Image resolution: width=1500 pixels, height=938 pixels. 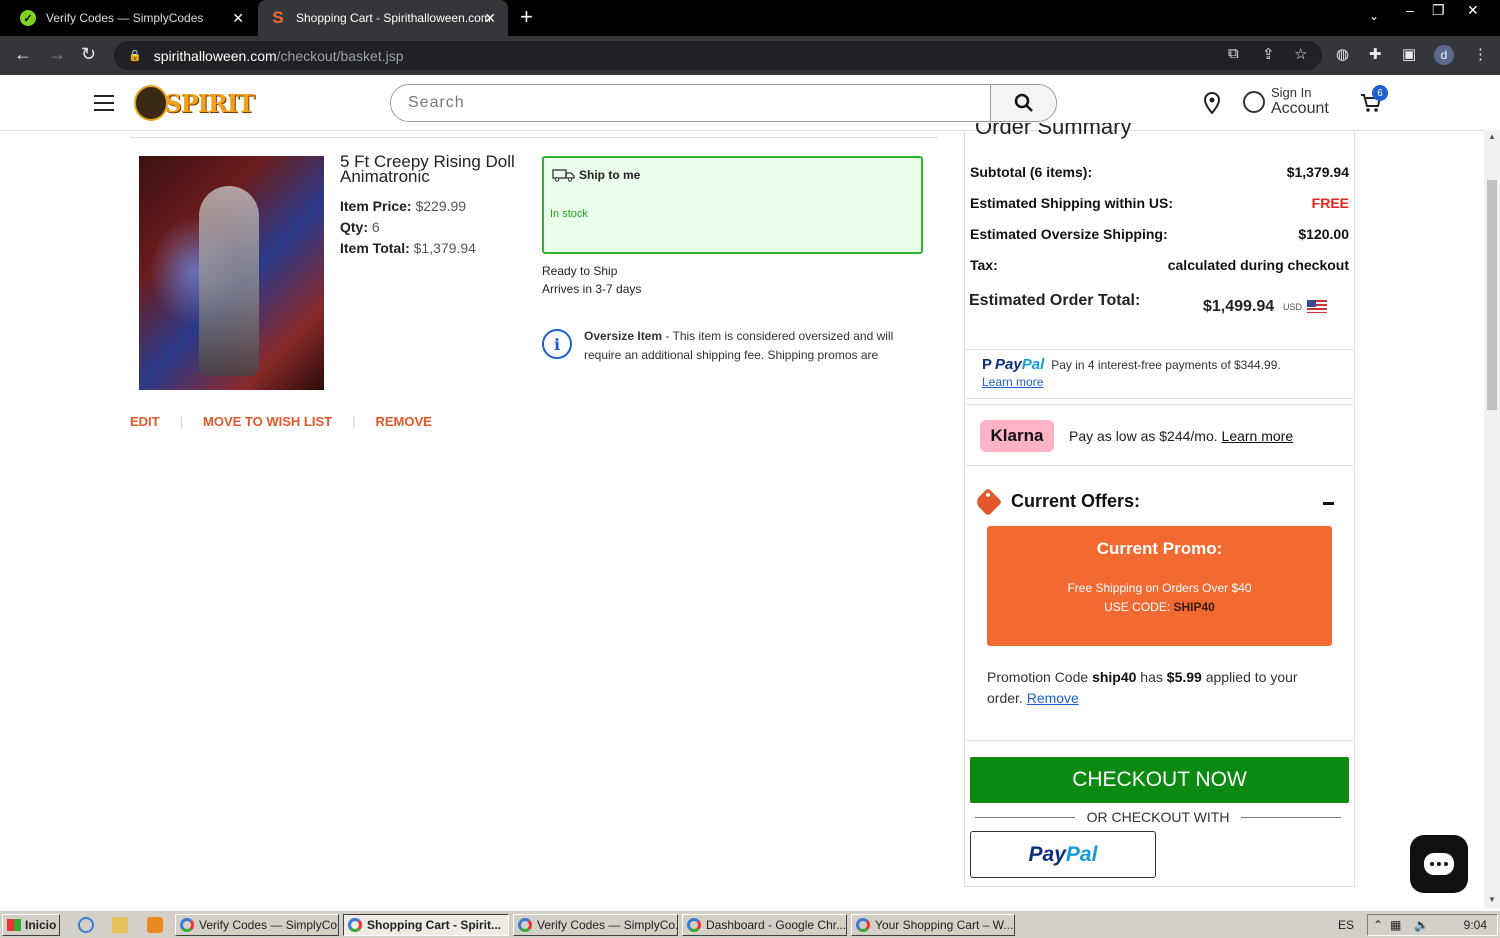 I want to click on search-icon, so click(x=1023, y=102).